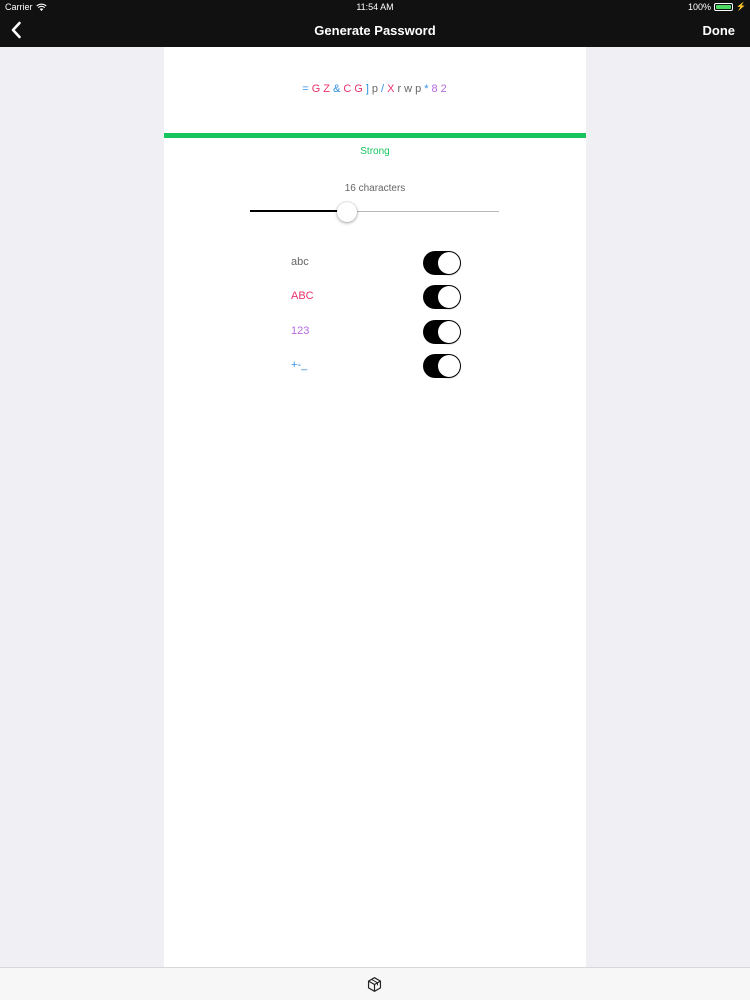 This screenshot has height=1000, width=750. What do you see at coordinates (300, 262) in the screenshot?
I see `option-label-lowercase: abc` at bounding box center [300, 262].